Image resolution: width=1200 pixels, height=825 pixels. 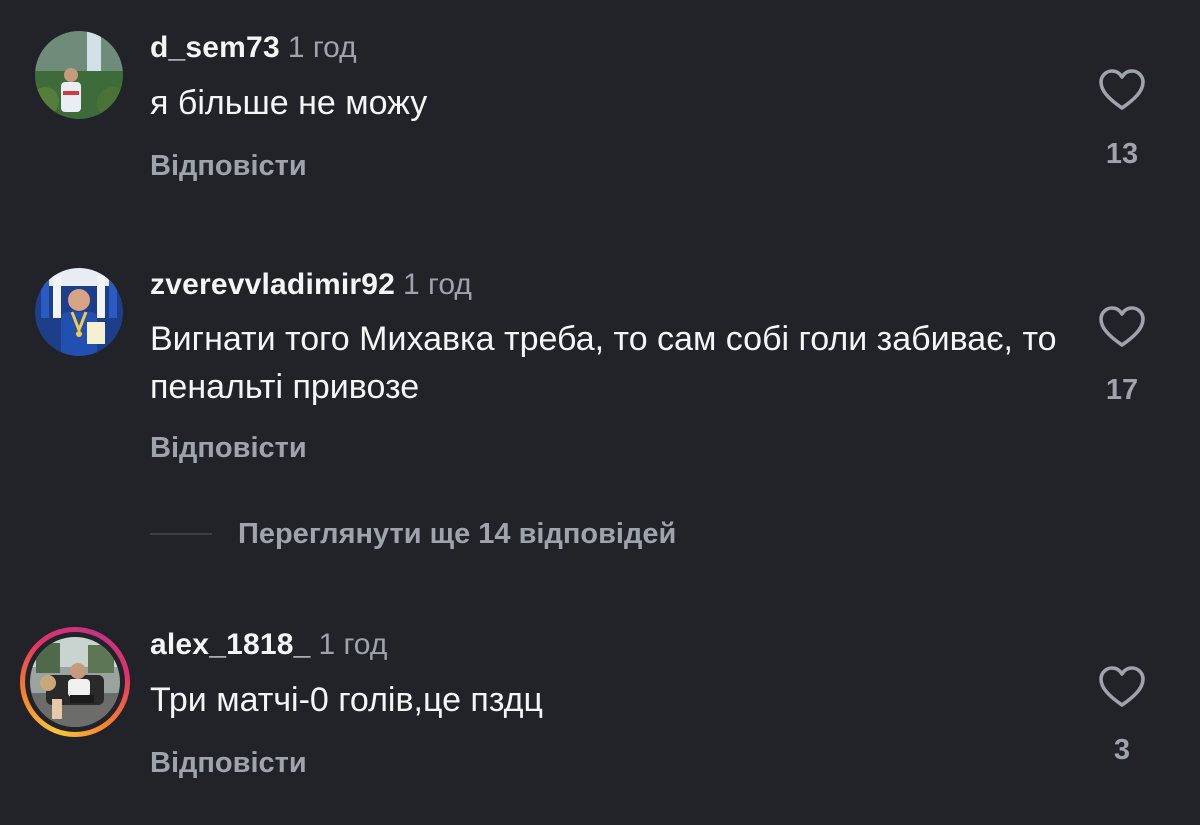 What do you see at coordinates (457, 533) in the screenshot?
I see `view-more-replies-label: Переглянути ще 14 відповідей` at bounding box center [457, 533].